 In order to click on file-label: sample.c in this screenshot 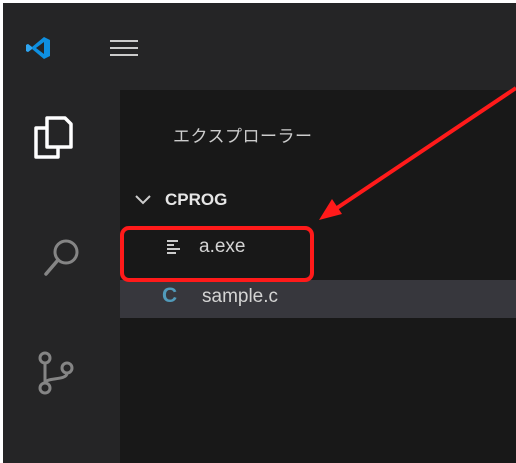, I will do `click(240, 296)`.